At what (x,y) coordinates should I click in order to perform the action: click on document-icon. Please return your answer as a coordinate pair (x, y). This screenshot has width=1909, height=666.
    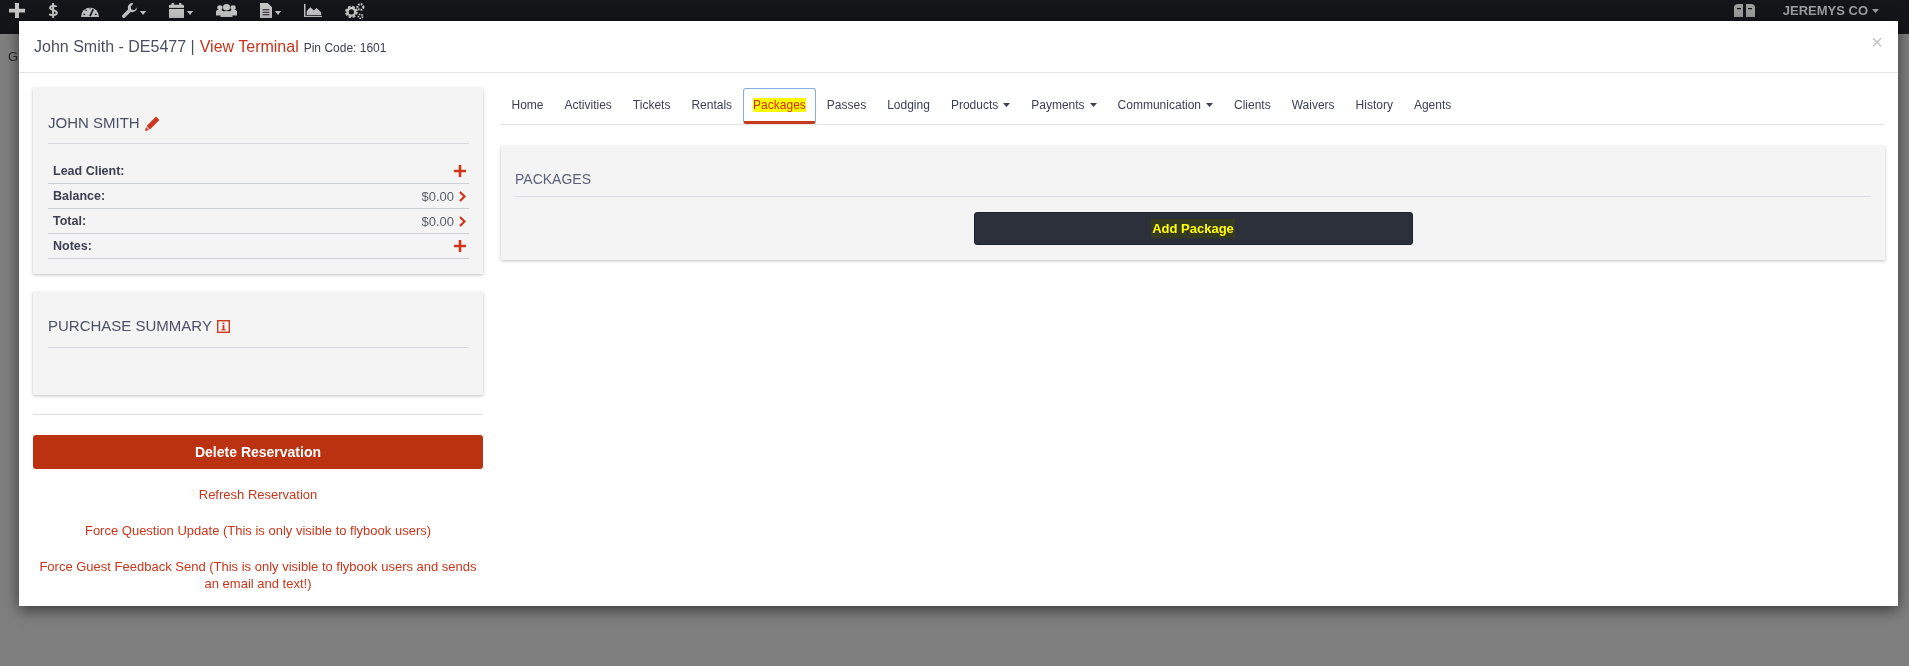
    Looking at the image, I should click on (266, 10).